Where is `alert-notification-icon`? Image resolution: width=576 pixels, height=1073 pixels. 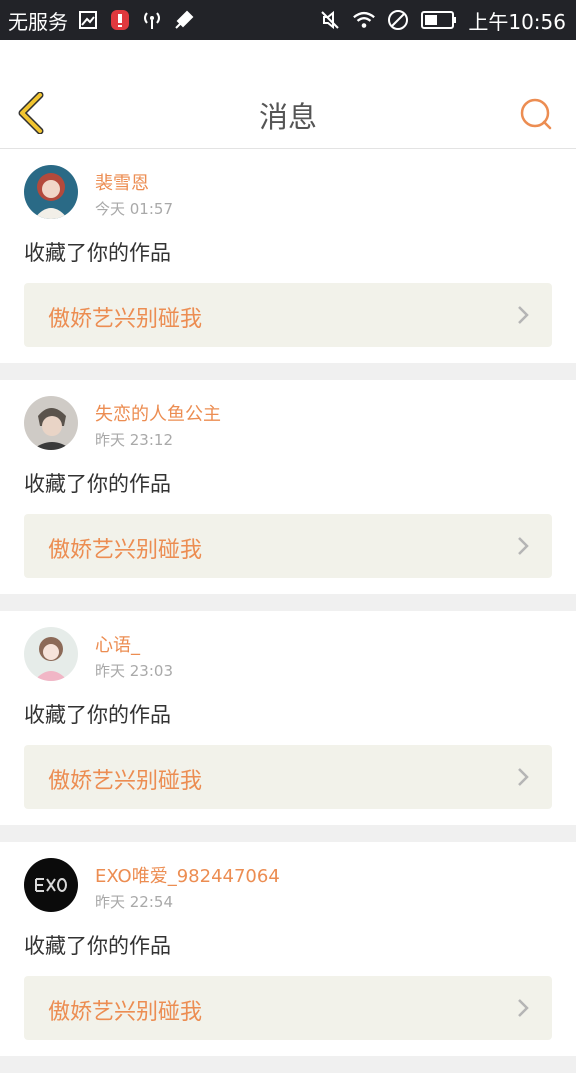 alert-notification-icon is located at coordinates (120, 20).